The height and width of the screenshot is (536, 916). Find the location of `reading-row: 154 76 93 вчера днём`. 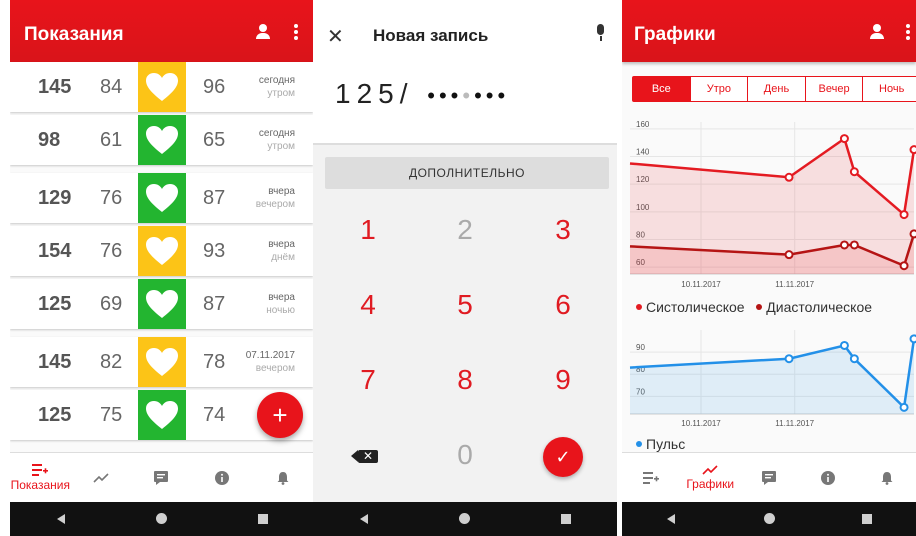

reading-row: 154 76 93 вчера днём is located at coordinates (161, 251).